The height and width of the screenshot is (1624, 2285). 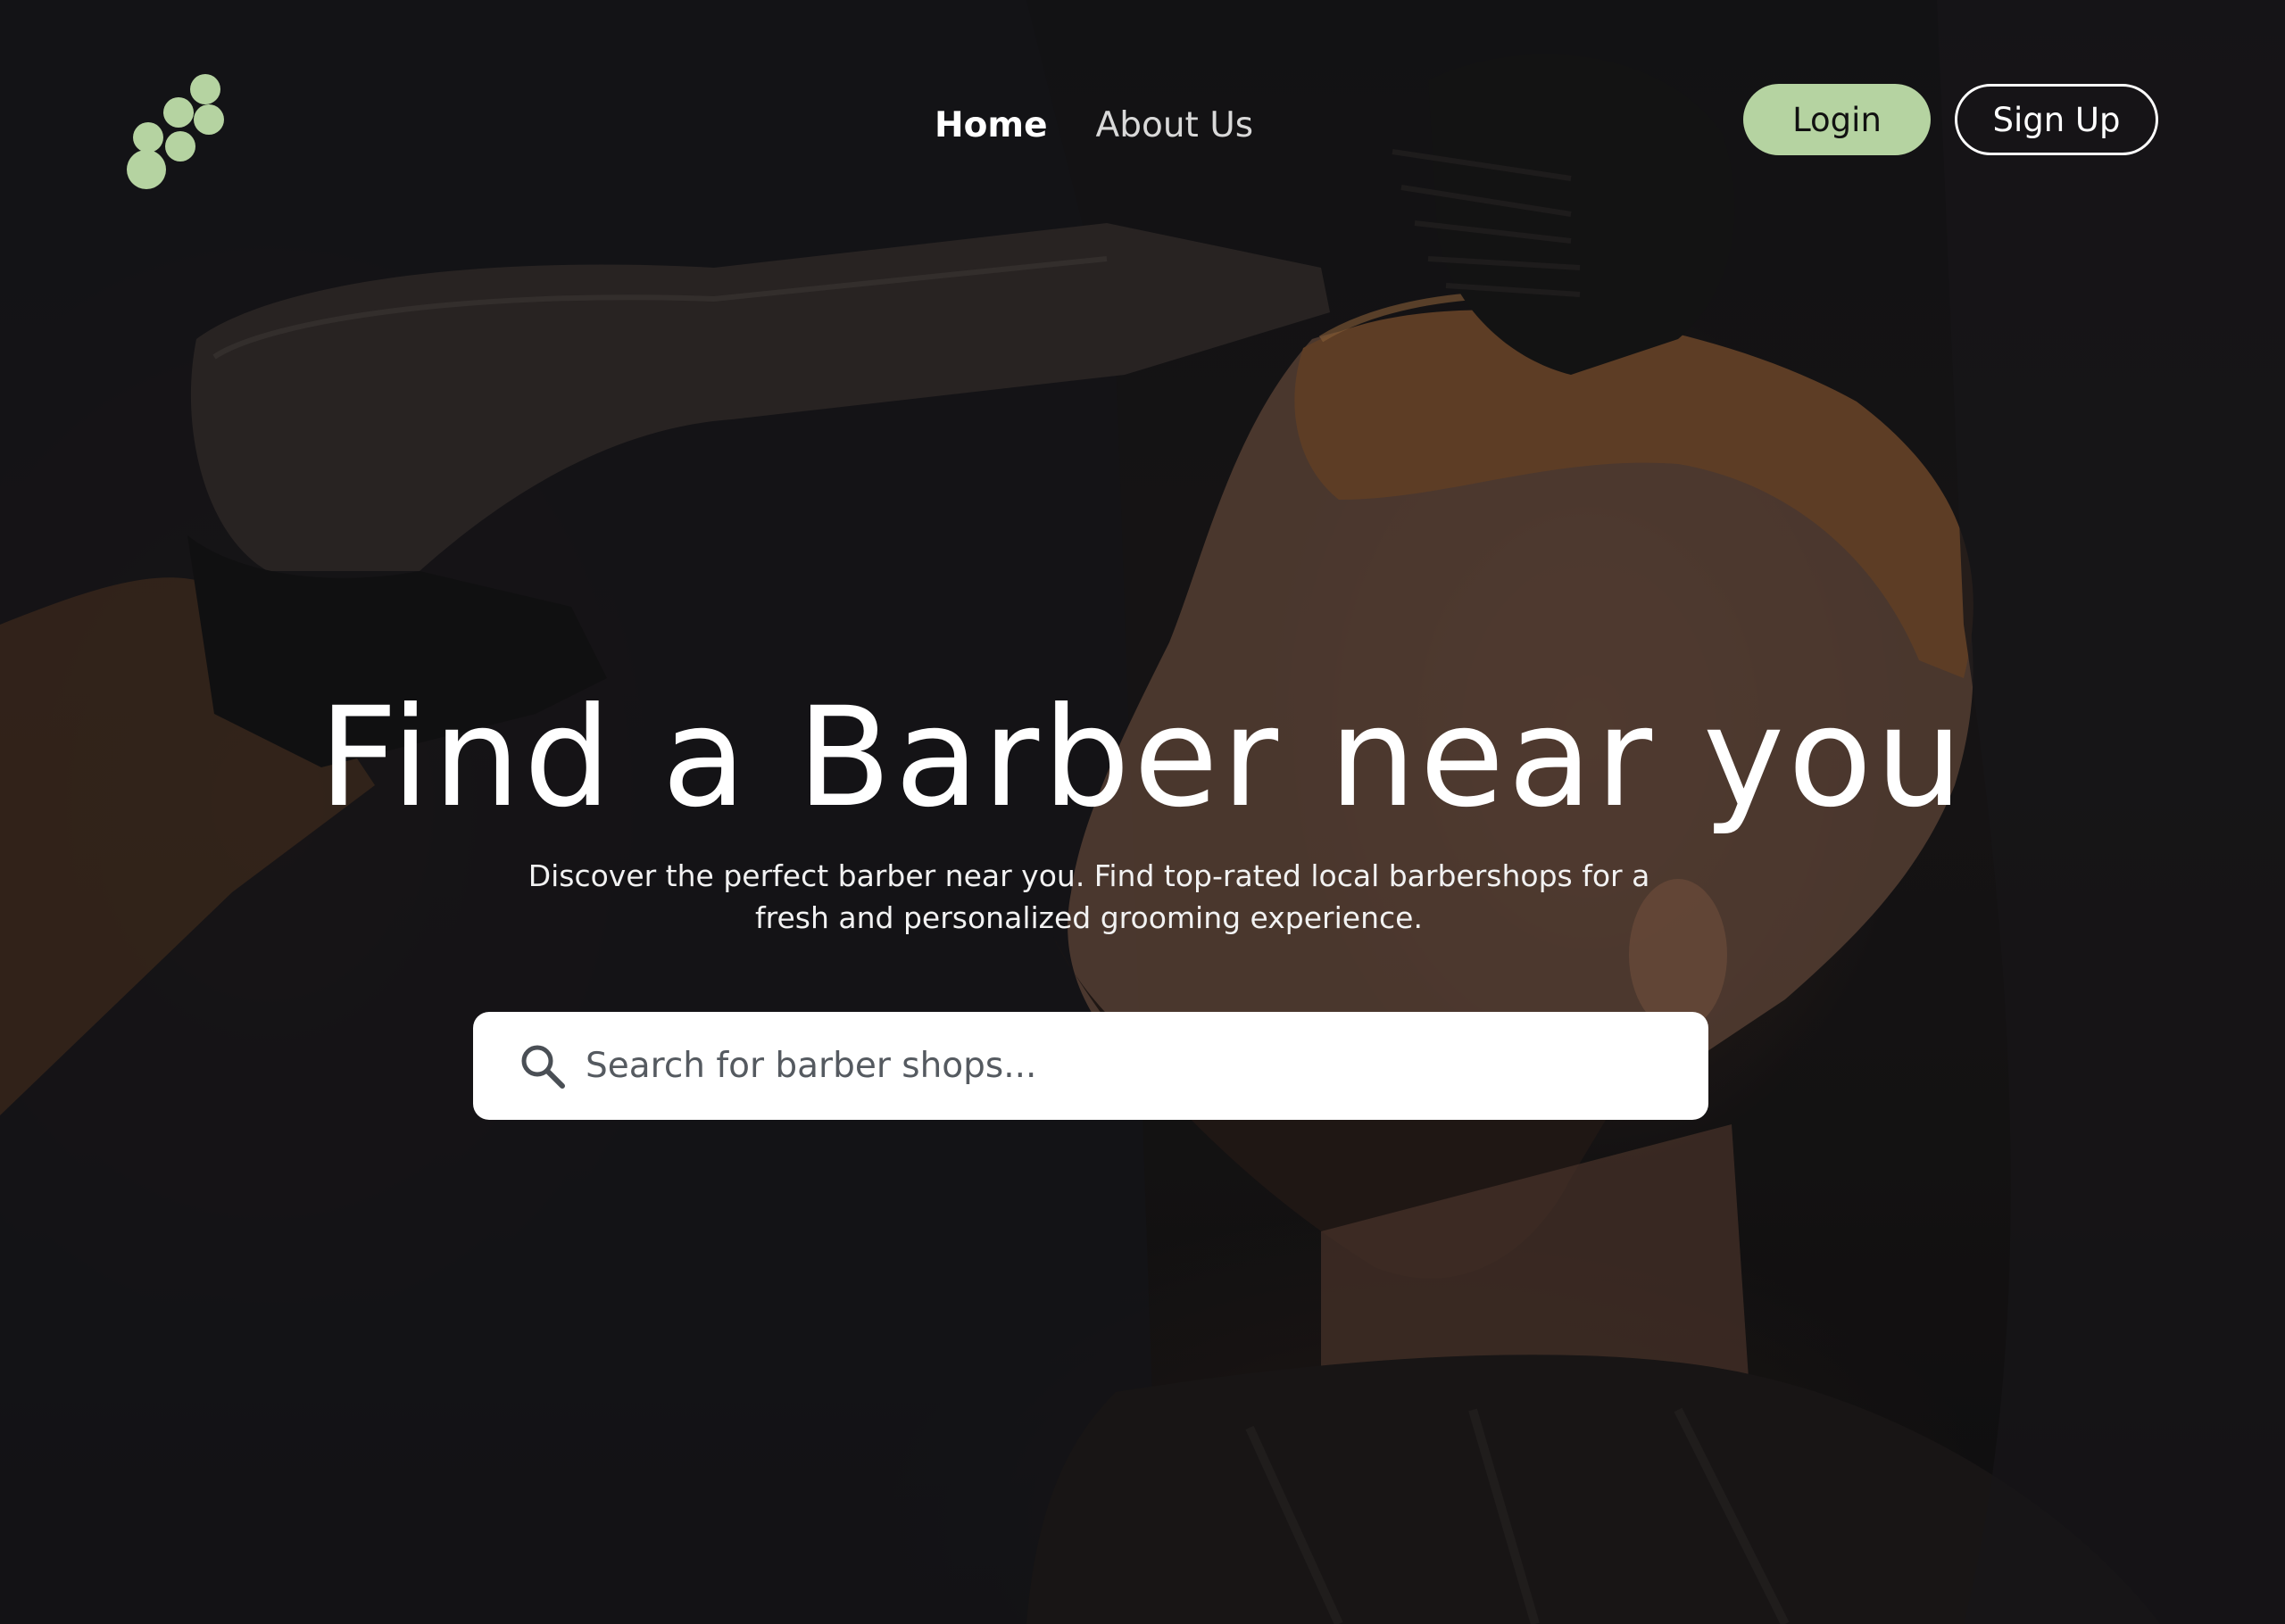 I want to click on main-nav: Home About Us, so click(x=1094, y=125).